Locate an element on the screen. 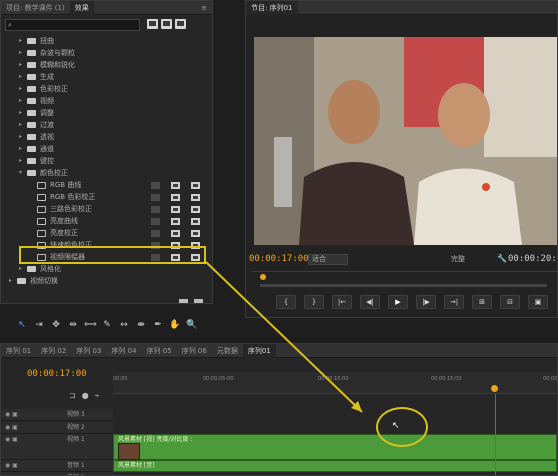  ripple-edit-tool-icon: ✥ is located at coordinates (56, 325).